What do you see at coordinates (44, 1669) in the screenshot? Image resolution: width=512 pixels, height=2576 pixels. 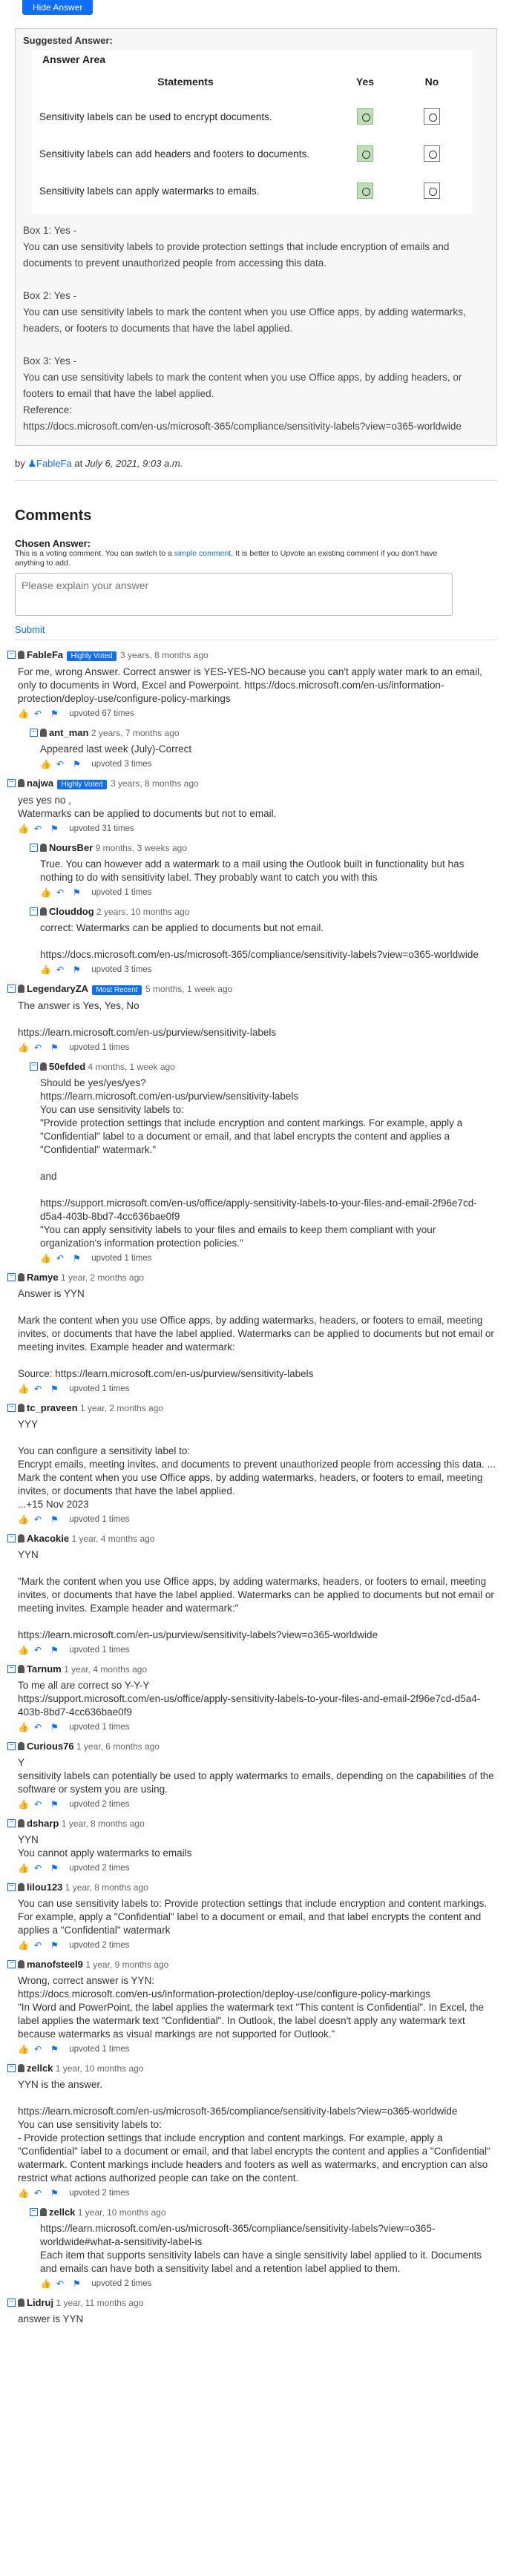 I see `comment-user: Tarnum` at bounding box center [44, 1669].